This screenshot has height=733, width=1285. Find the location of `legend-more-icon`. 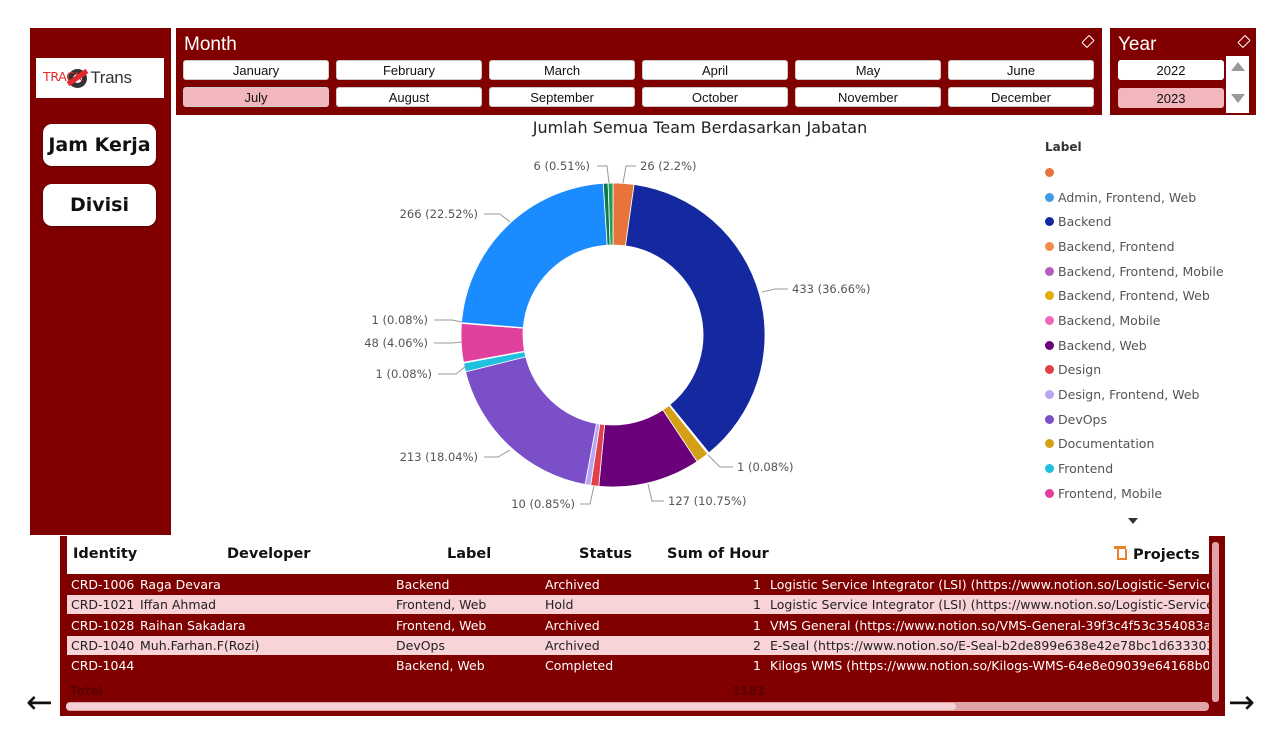

legend-more-icon is located at coordinates (1133, 521).